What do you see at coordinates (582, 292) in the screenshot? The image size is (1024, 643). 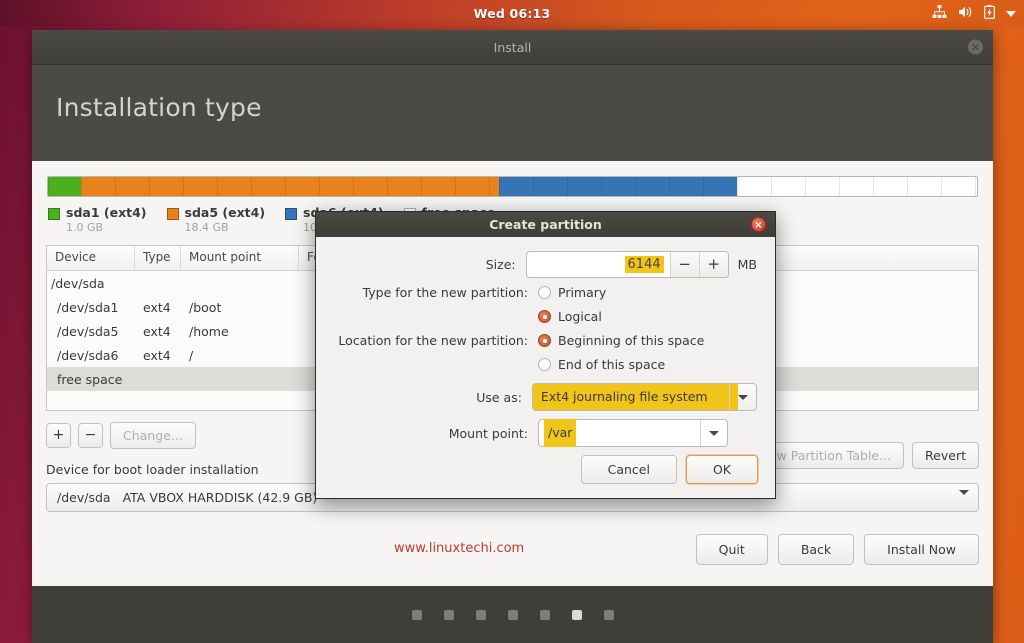 I see `radio-type-primary-label: Primary` at bounding box center [582, 292].